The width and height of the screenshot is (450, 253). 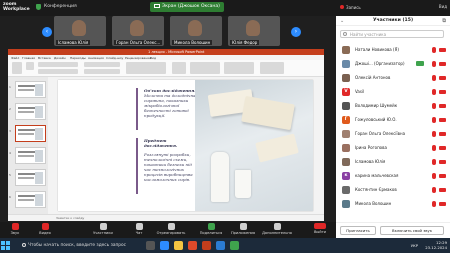 I want to click on video-thumbnail: Ісламова Юлія, so click(x=80, y=31).